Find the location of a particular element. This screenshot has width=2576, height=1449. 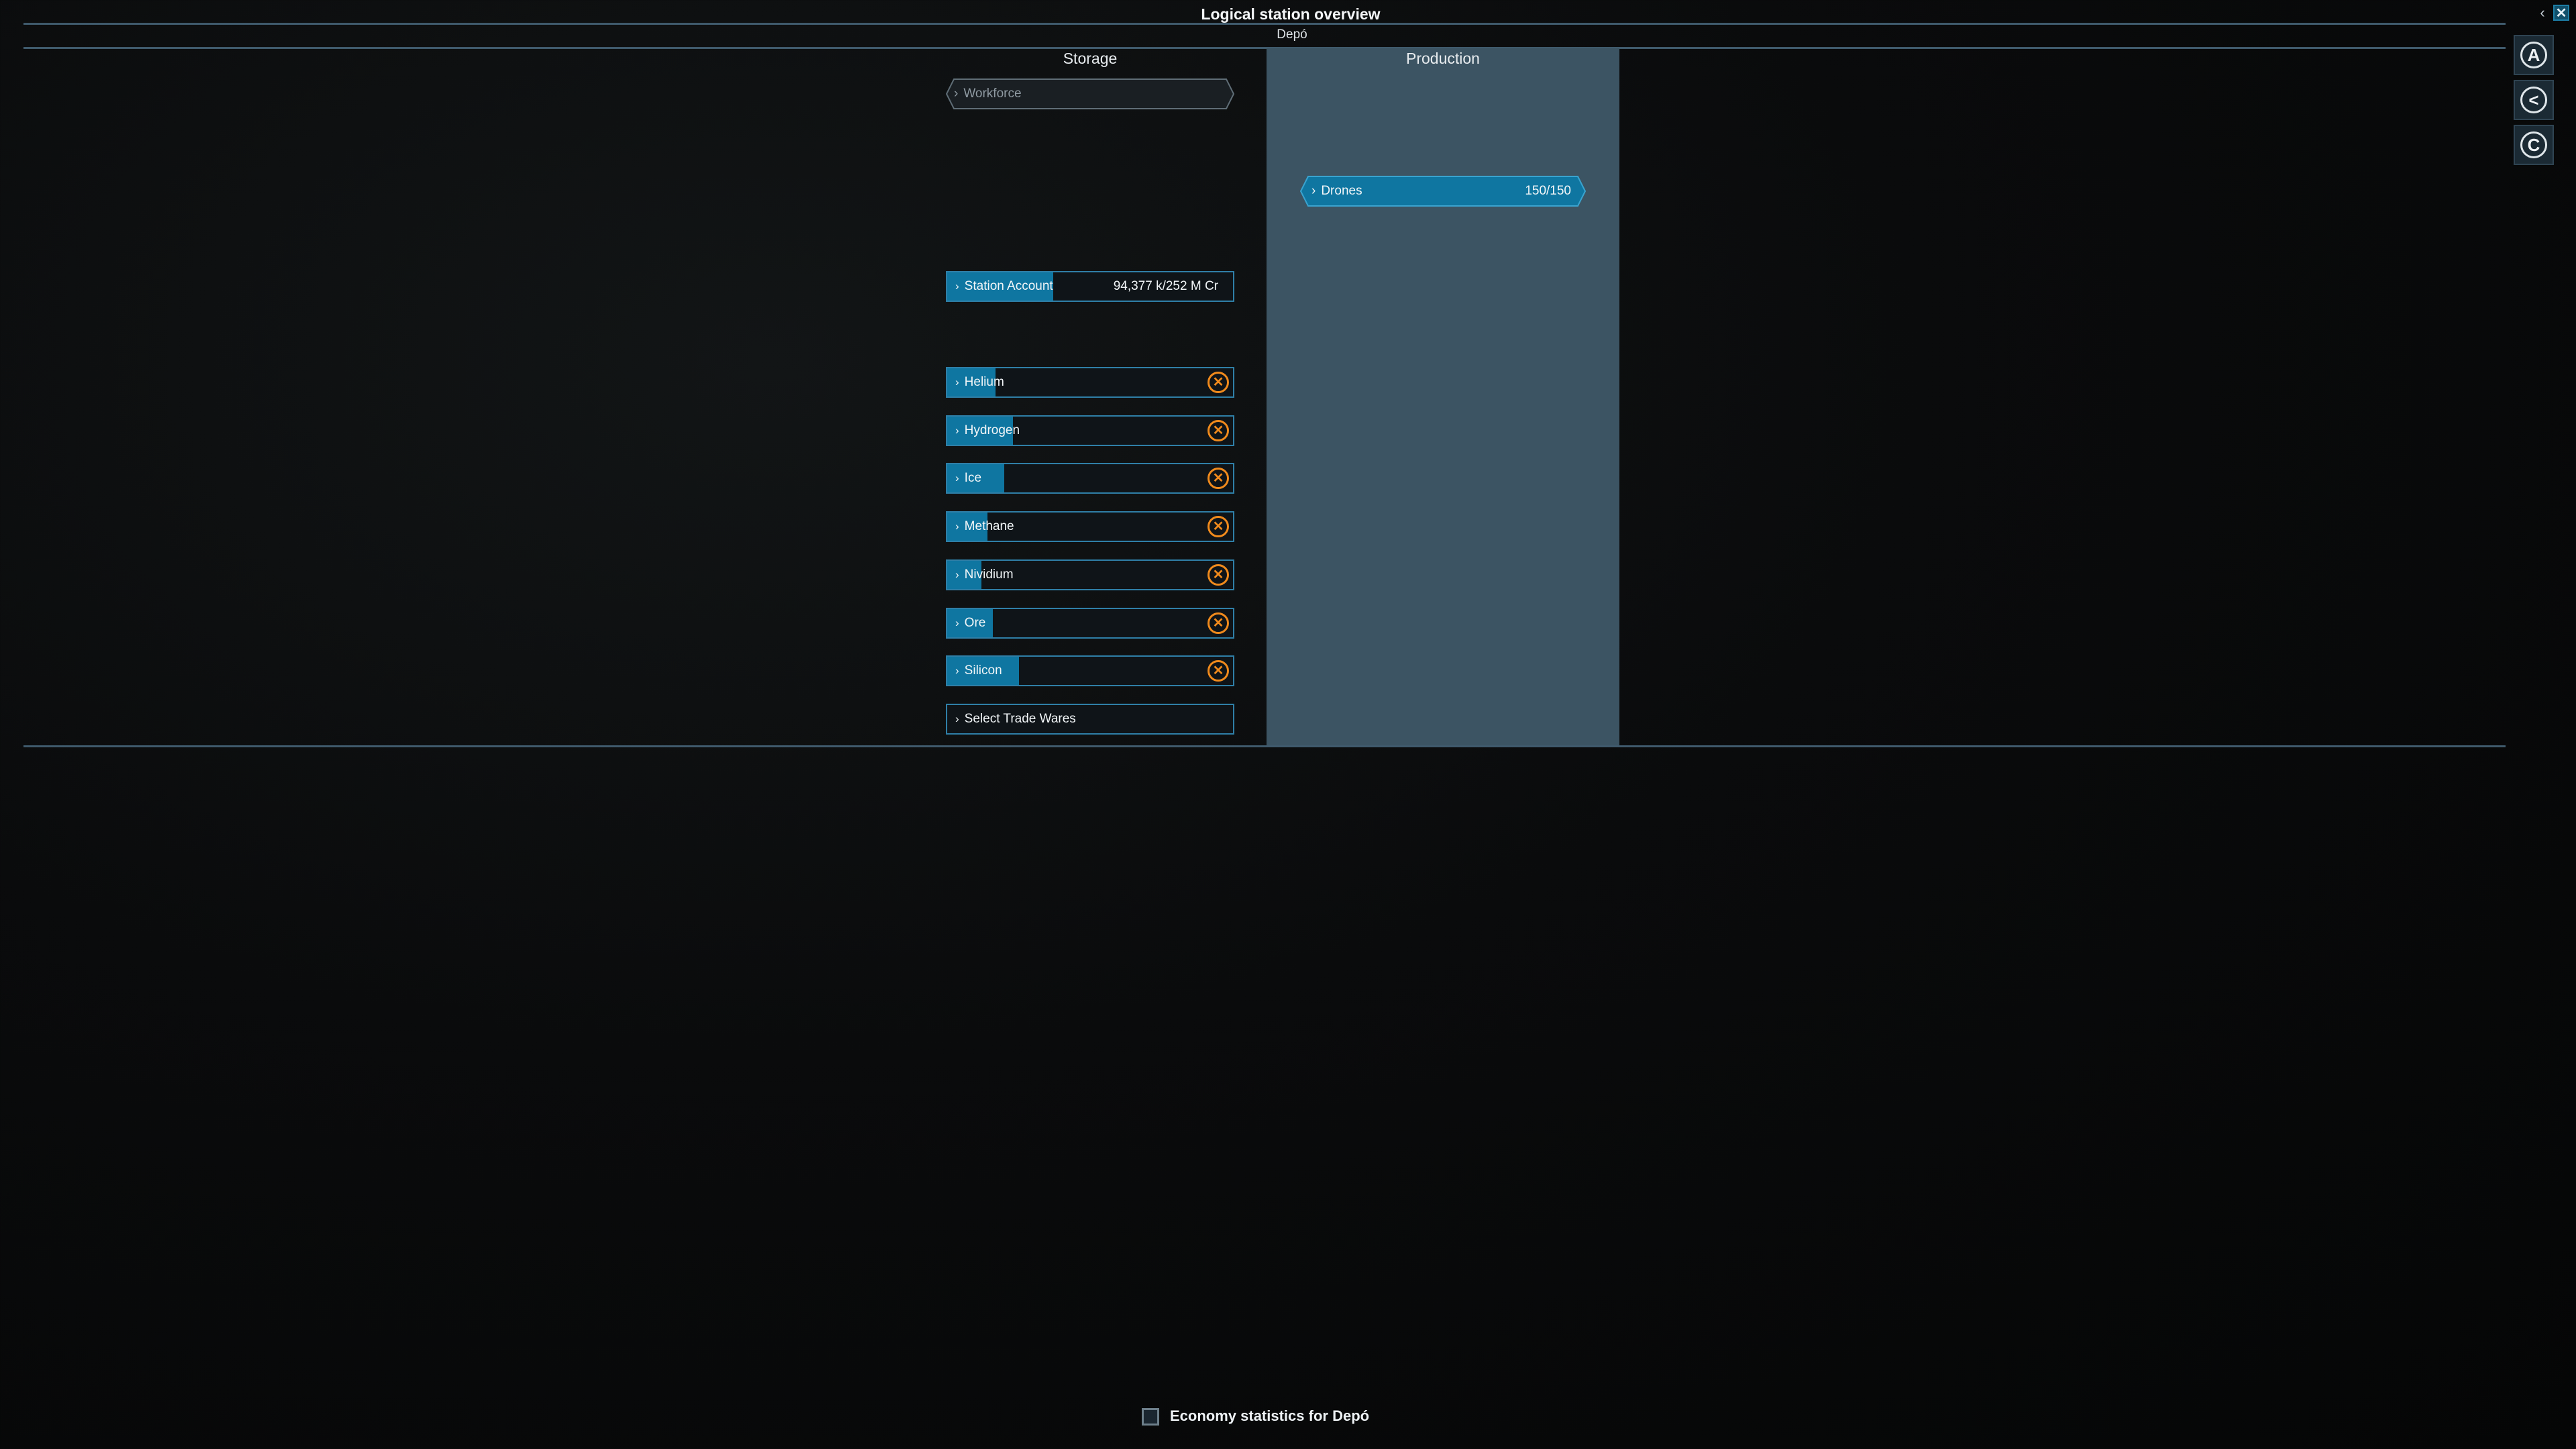

select-trade-wares-label: Select Trade Wares is located at coordinates (1020, 719).